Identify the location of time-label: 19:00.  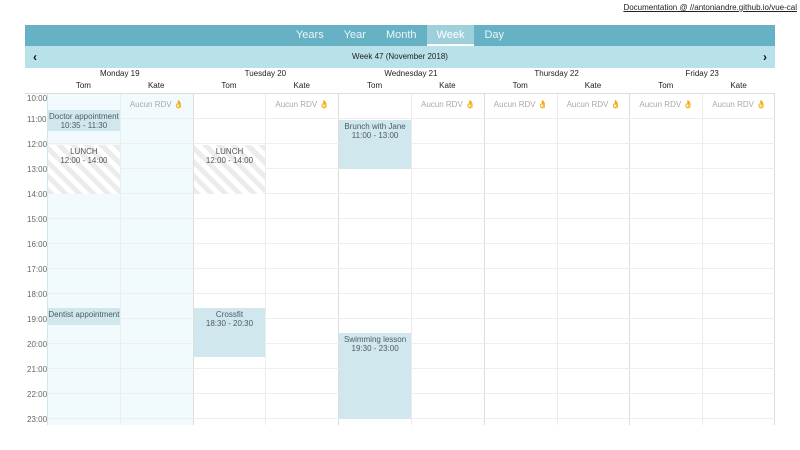
(37, 319).